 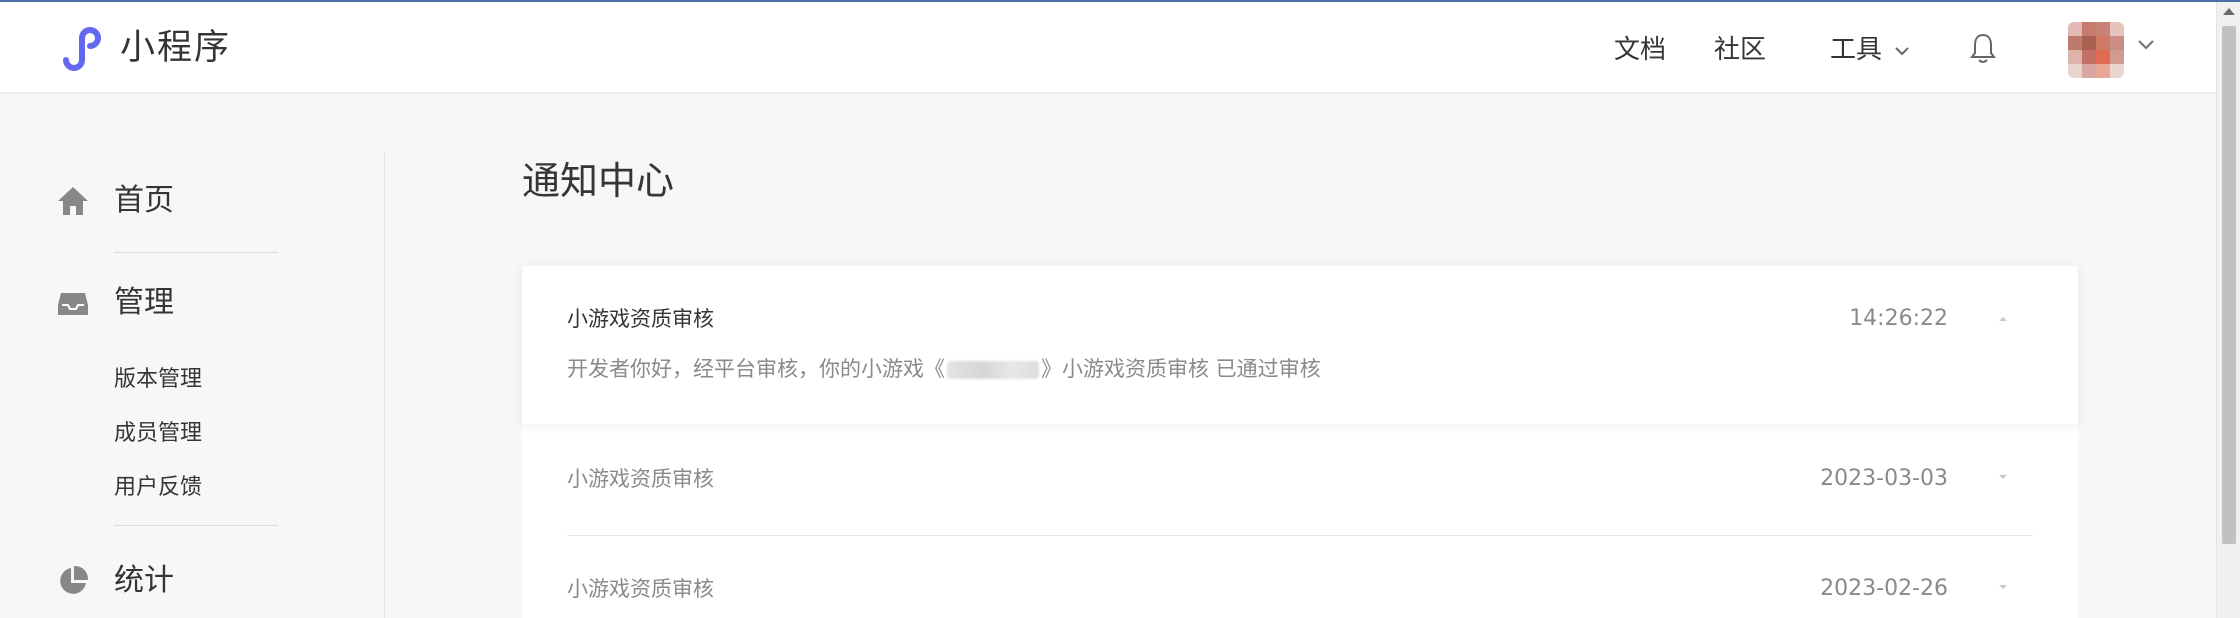 I want to click on nav-tools-menu: 工具, so click(x=1870, y=50).